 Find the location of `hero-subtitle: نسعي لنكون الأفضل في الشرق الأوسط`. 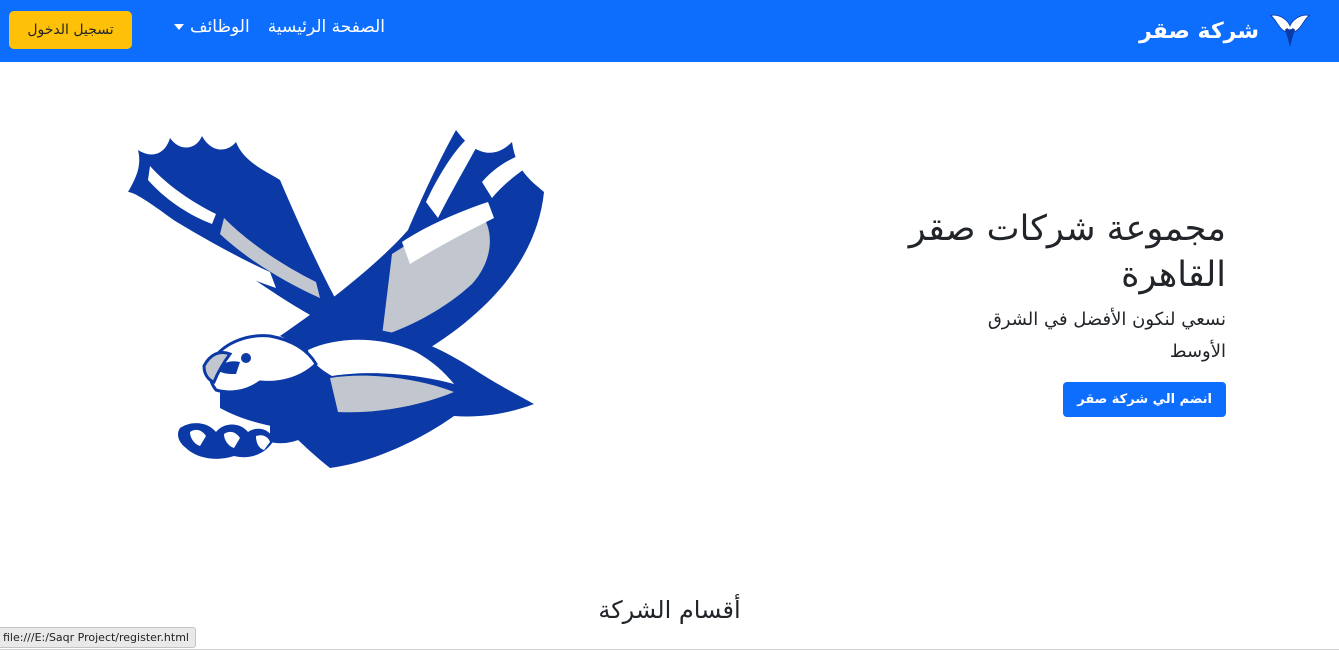

hero-subtitle: نسعي لنكون الأفضل في الشرق الأوسط is located at coordinates (1106, 335).